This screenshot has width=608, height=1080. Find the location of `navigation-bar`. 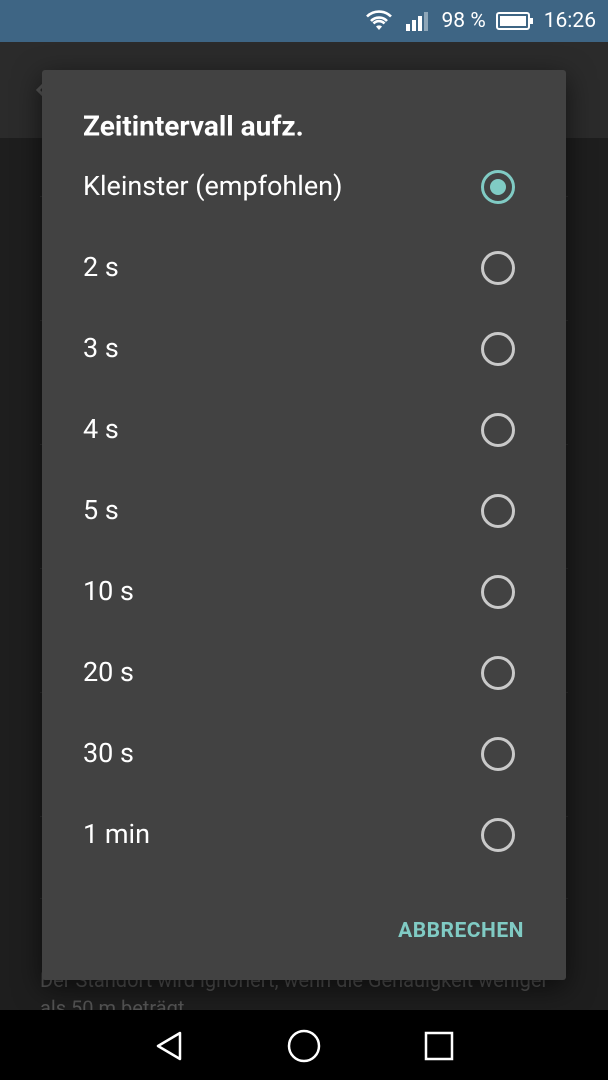

navigation-bar is located at coordinates (304, 1045).